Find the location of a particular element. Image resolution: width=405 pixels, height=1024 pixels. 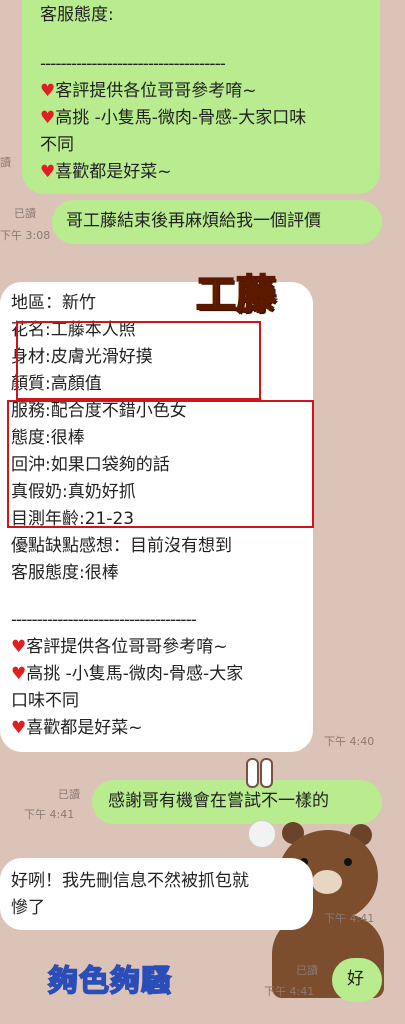

message-bubble-rate-request: 哥工藤結束後再麻煩給我一個評價 is located at coordinates (217, 222).